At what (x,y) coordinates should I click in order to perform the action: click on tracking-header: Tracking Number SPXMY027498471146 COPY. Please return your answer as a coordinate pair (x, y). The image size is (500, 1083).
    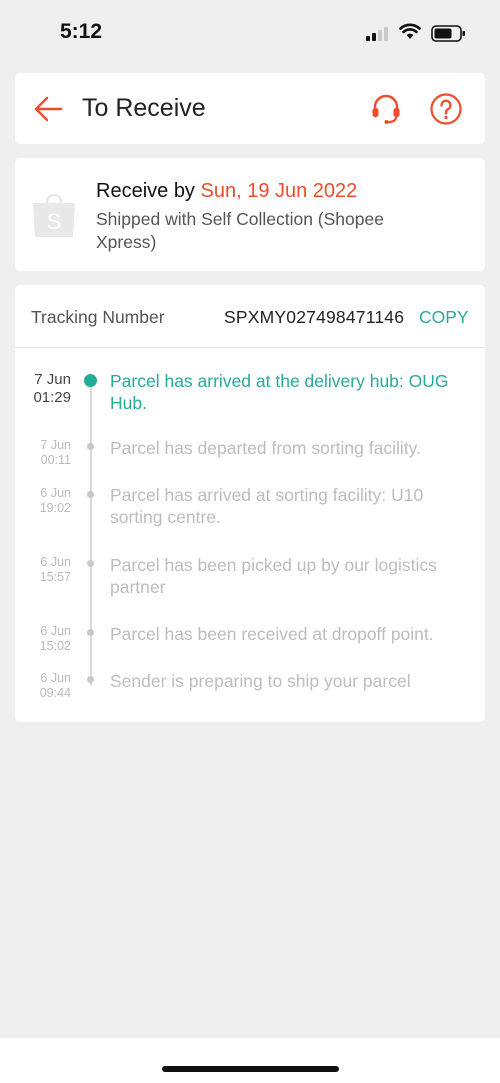
    Looking at the image, I should click on (250, 316).